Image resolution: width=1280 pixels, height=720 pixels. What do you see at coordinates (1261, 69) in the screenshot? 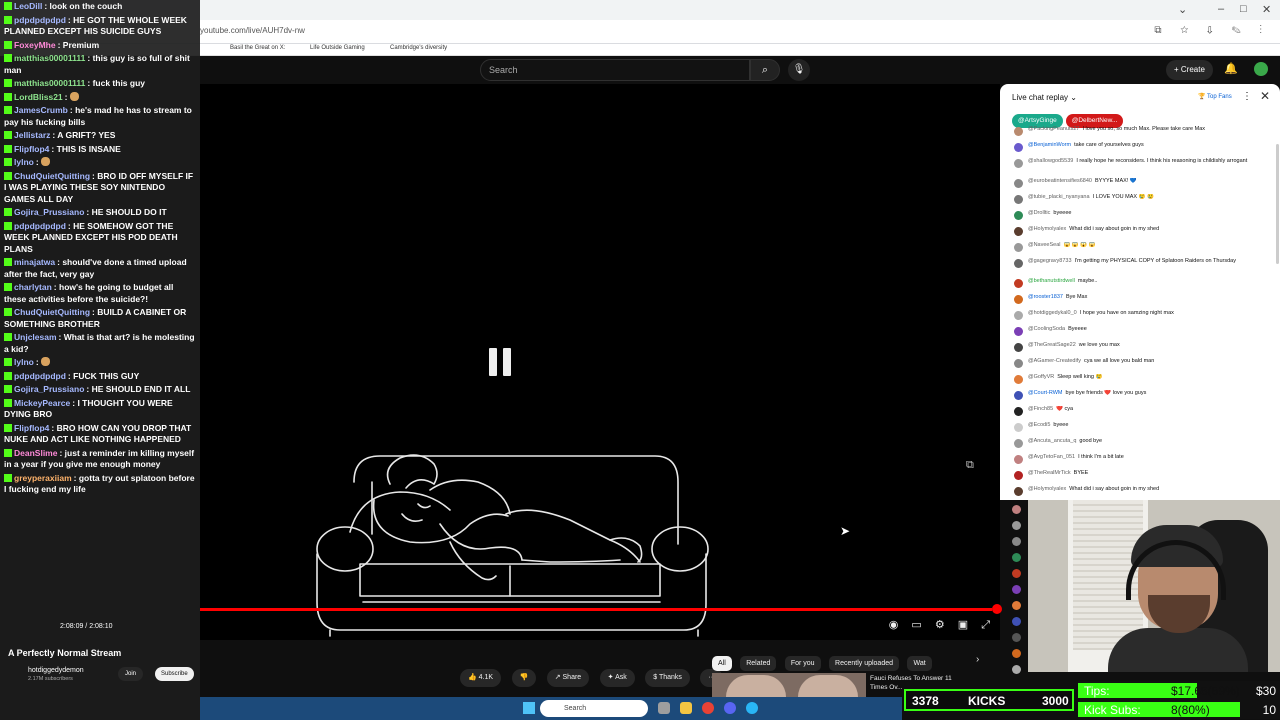
I see `account-avatar` at bounding box center [1261, 69].